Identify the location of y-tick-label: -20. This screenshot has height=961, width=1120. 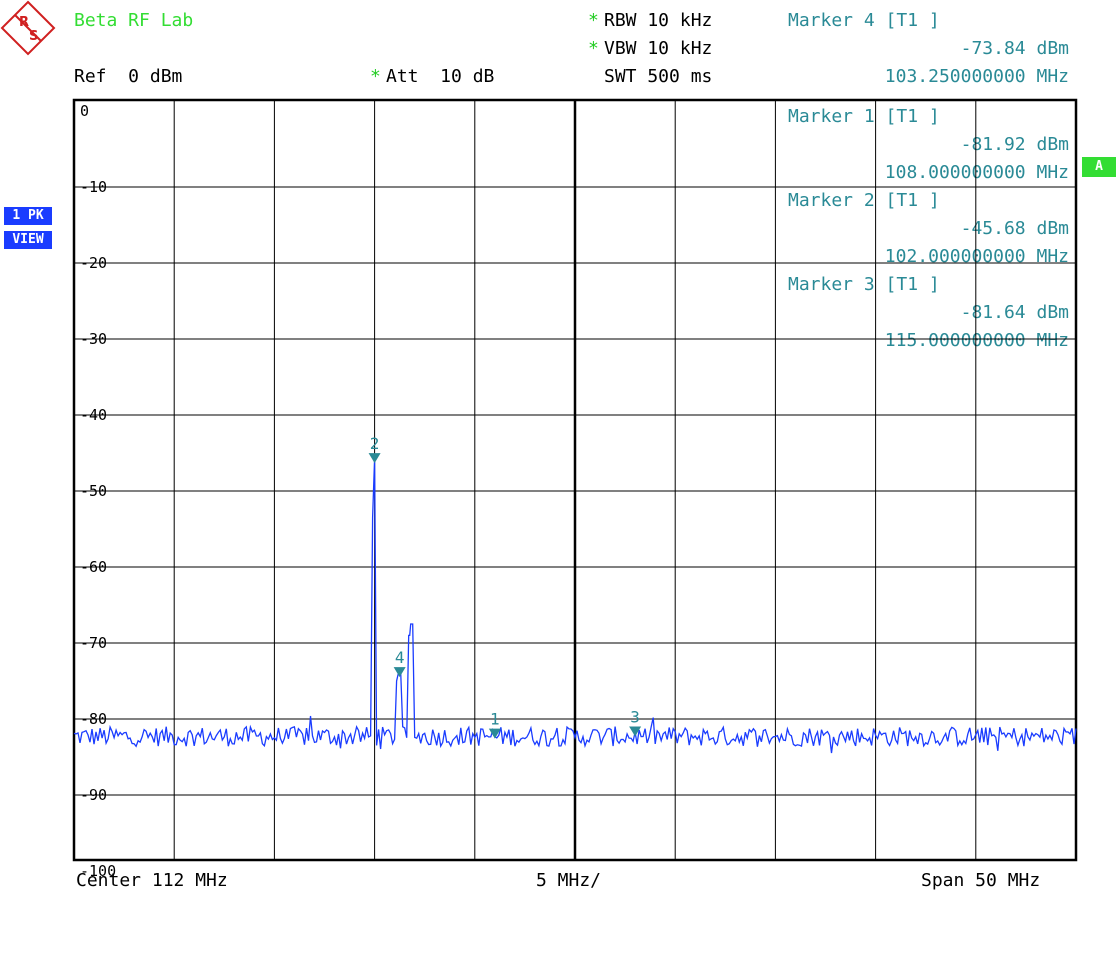
(93, 263).